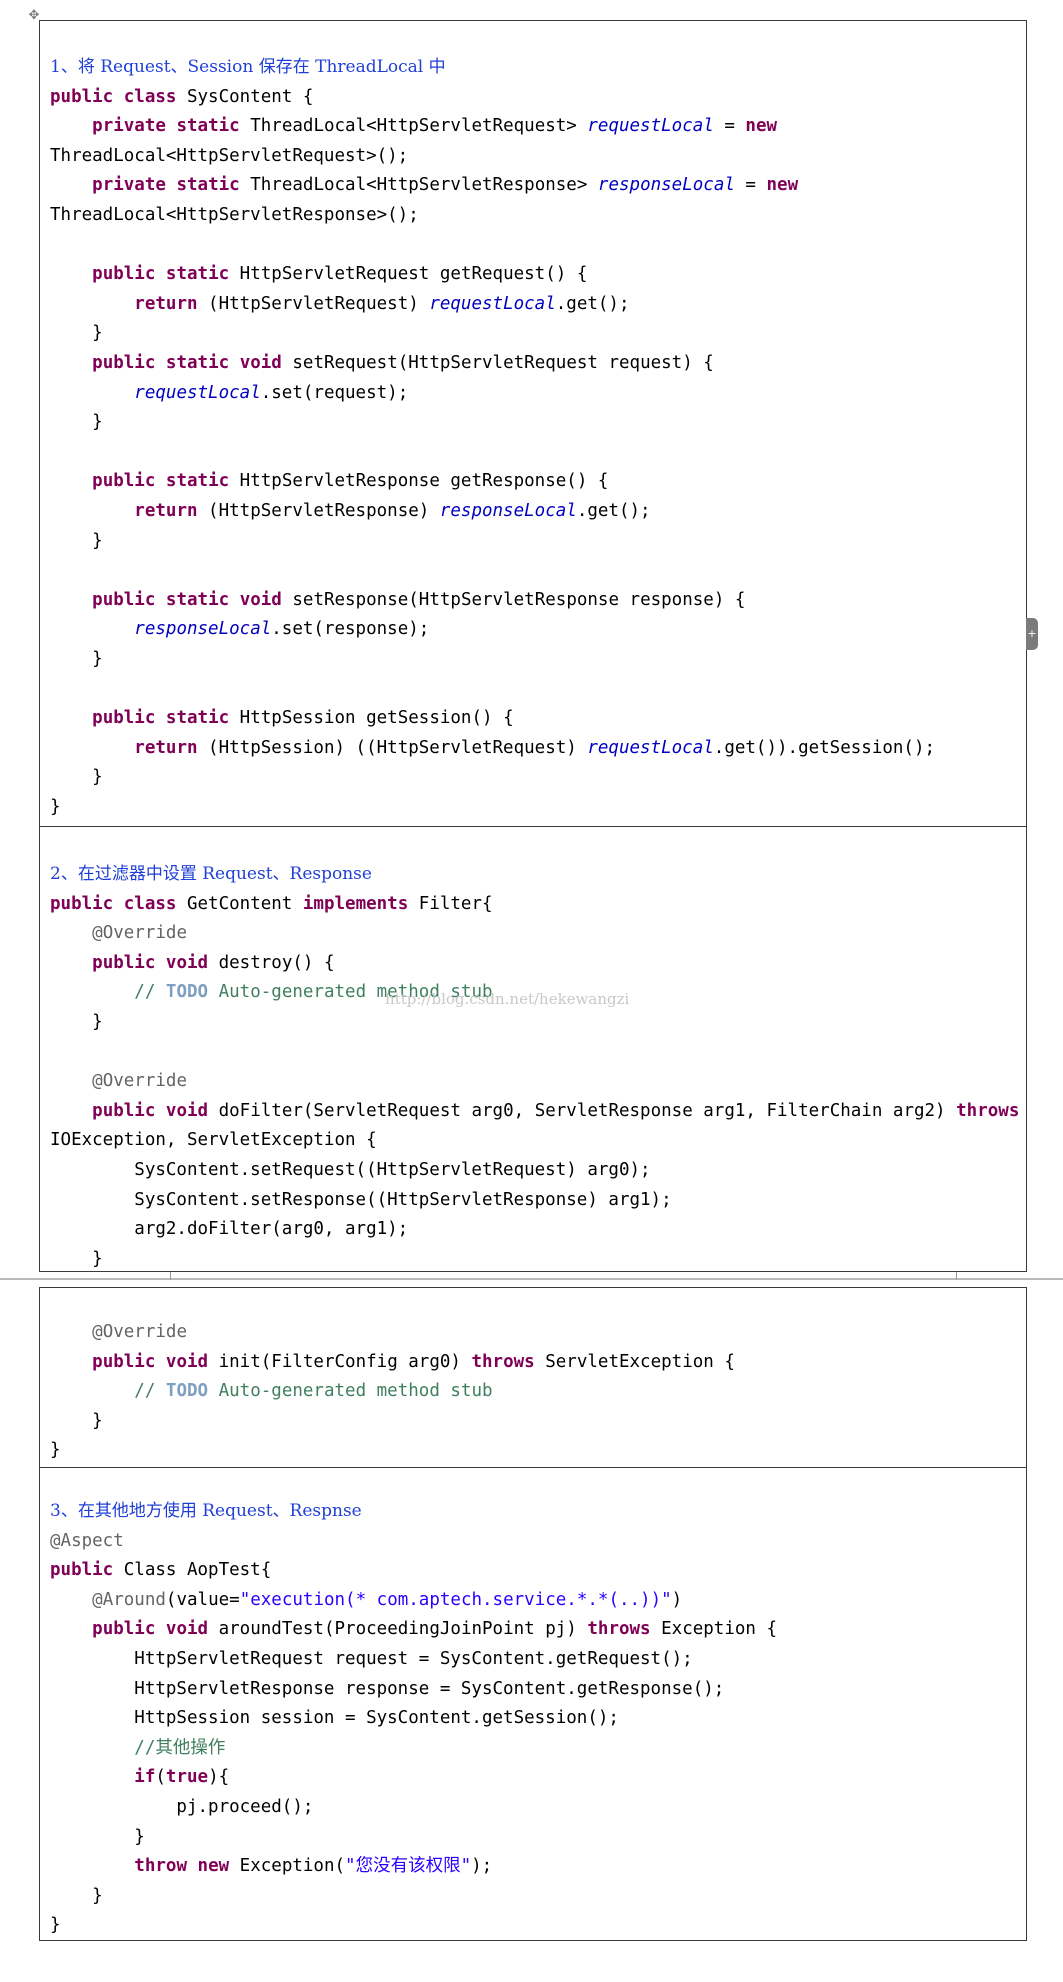 This screenshot has height=1982, width=1063. Describe the element at coordinates (234, 214) in the screenshot. I see `code-line: ThreadLocal<HttpServletResponse>();` at that location.